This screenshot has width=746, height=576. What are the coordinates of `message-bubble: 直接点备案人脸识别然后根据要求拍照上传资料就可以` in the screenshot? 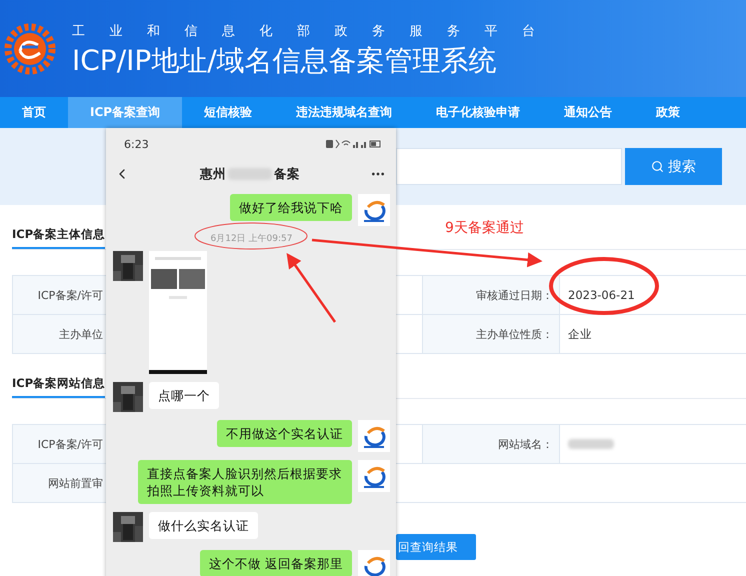 It's located at (245, 482).